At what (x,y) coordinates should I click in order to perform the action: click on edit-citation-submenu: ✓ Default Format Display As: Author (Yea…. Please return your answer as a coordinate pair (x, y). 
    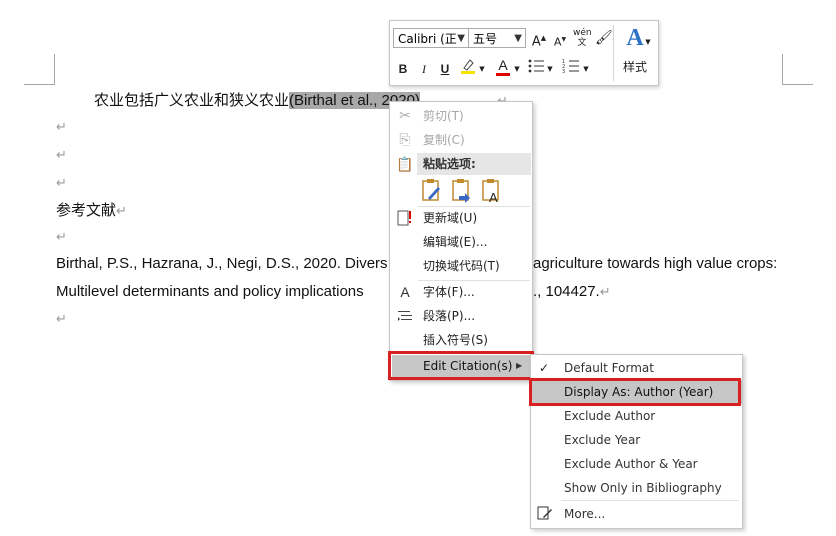
    Looking at the image, I should click on (636, 441).